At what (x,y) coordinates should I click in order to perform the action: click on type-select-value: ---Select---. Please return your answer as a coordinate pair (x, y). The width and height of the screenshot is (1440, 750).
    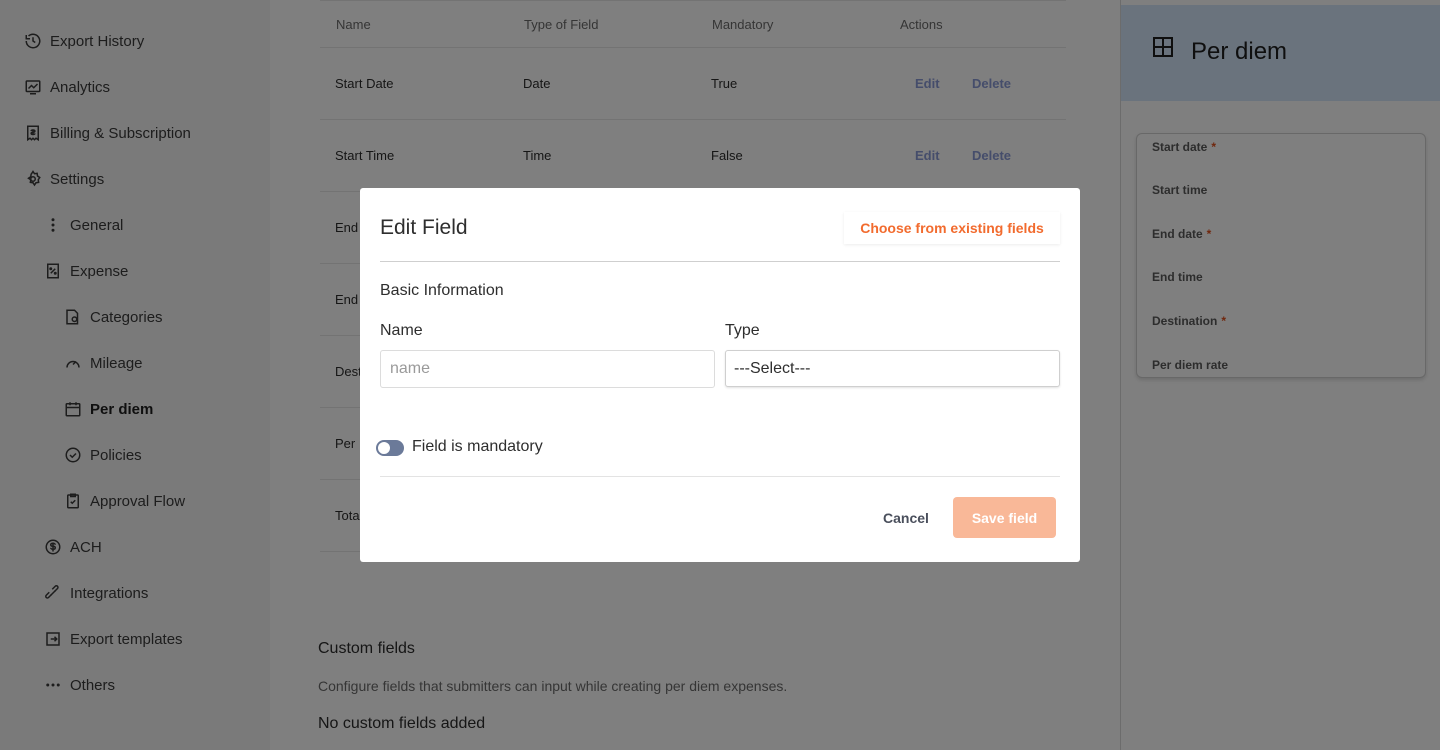
    Looking at the image, I should click on (772, 368).